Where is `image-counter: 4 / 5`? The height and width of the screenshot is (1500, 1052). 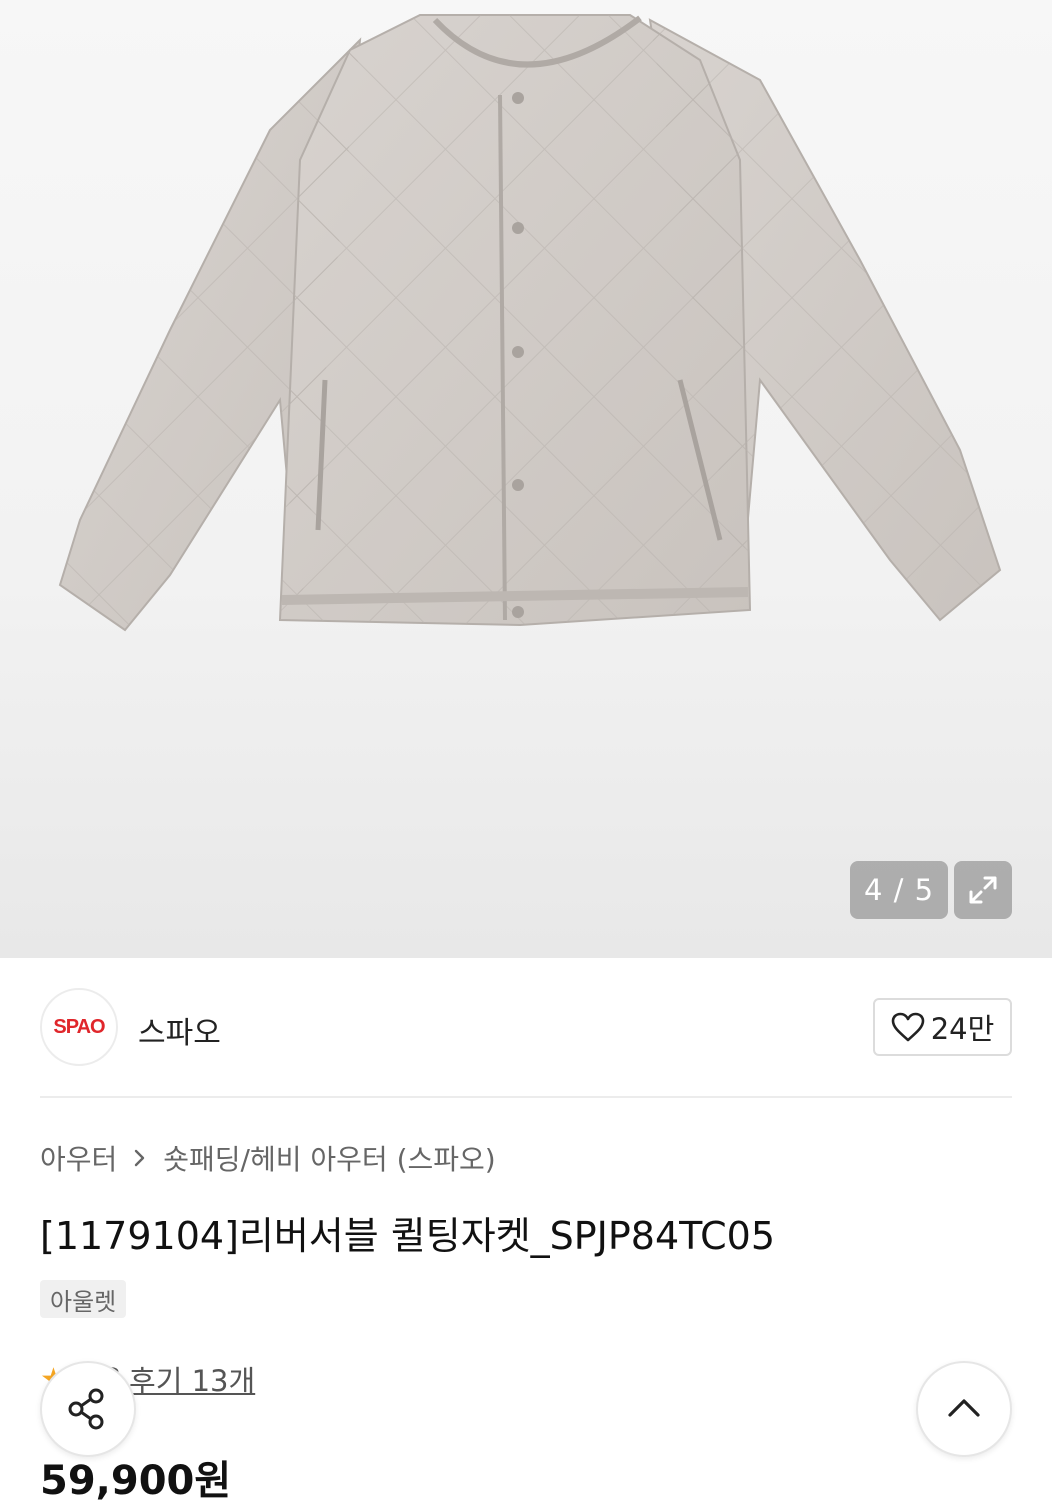 image-counter: 4 / 5 is located at coordinates (899, 890).